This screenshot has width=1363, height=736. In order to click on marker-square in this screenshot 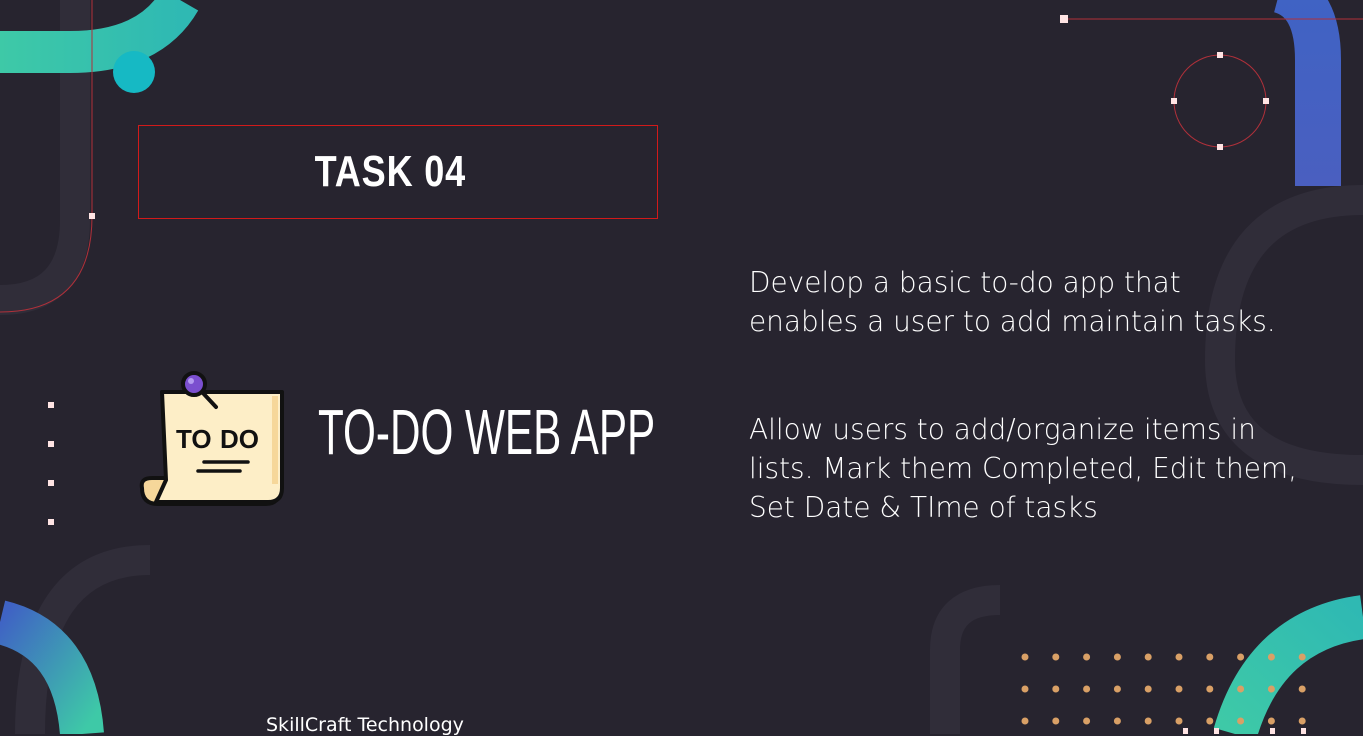, I will do `click(92, 216)`.